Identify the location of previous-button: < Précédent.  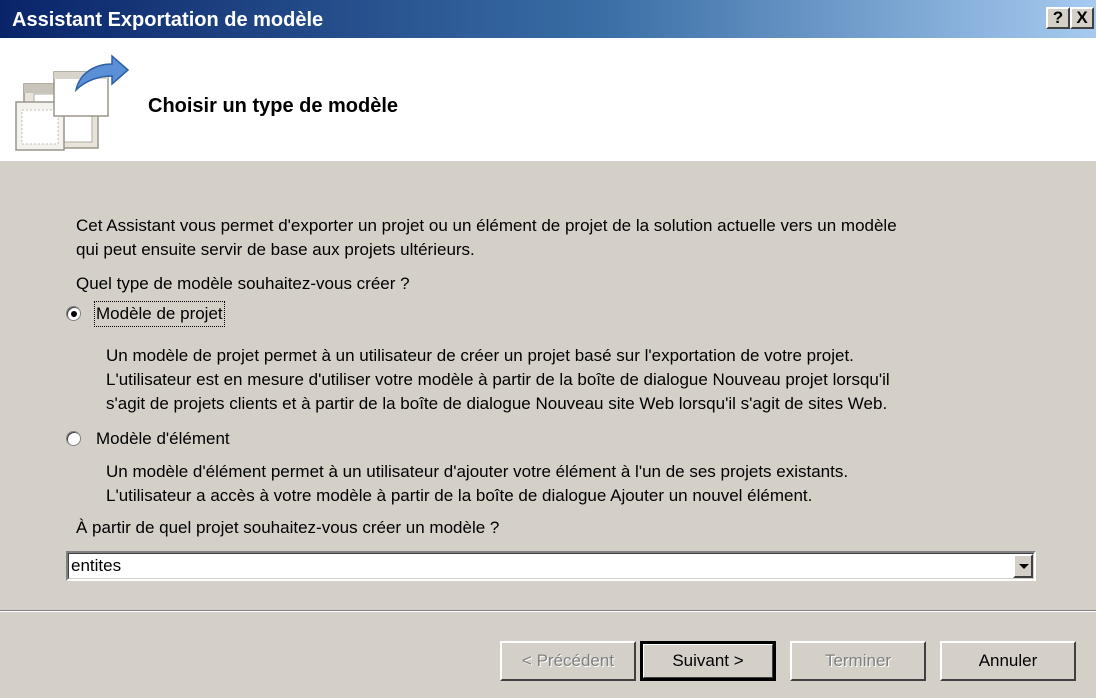
(568, 661).